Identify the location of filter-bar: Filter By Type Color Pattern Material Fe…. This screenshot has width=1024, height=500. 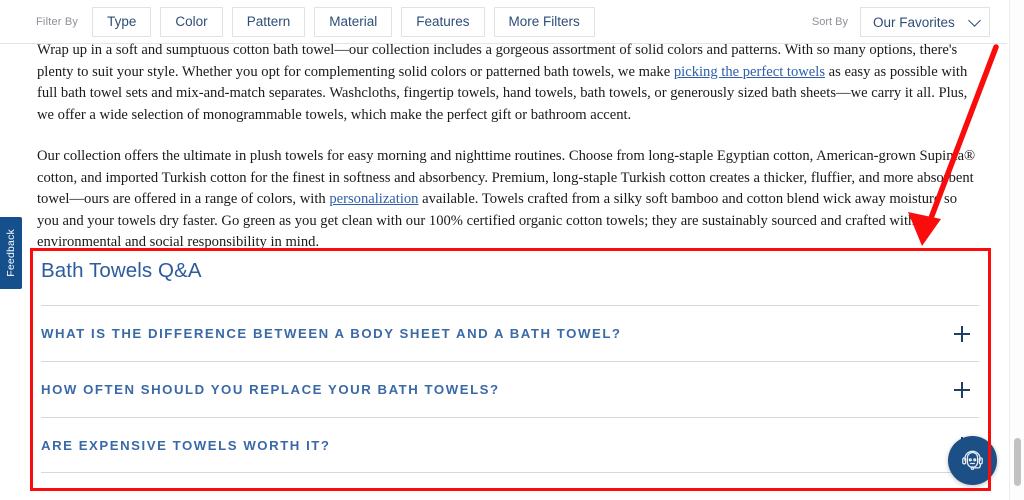
(503, 22).